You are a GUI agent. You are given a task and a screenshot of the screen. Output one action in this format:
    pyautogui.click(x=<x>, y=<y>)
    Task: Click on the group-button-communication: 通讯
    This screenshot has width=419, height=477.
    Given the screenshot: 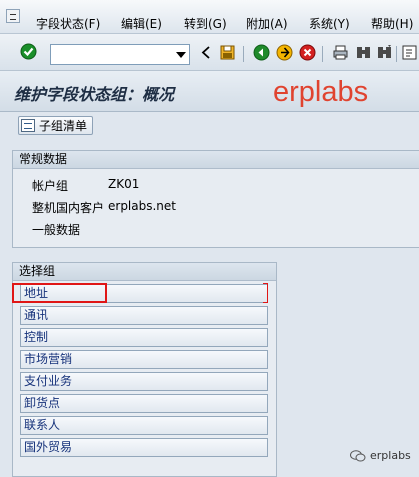 What is the action you would take?
    pyautogui.click(x=144, y=315)
    